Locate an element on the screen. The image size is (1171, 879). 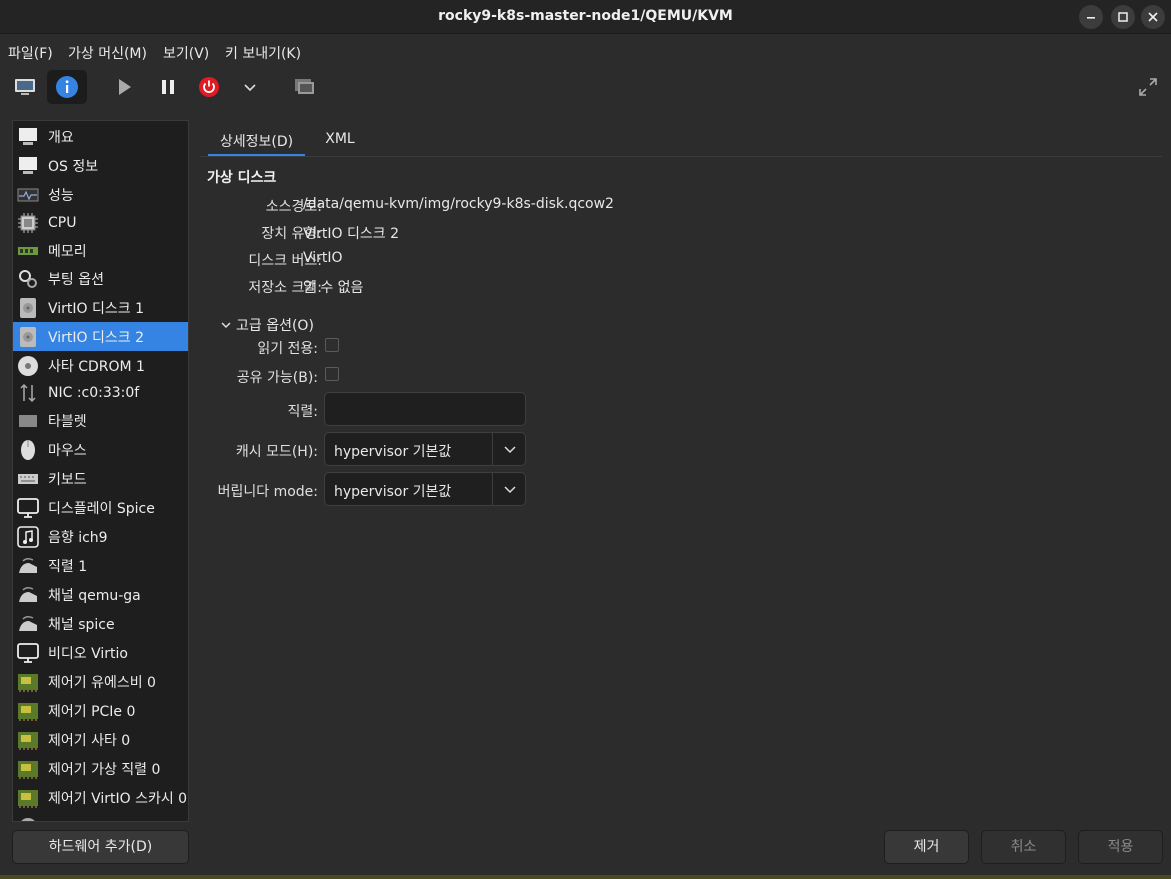
advanced-options-label: 고급 옵션(O) is located at coordinates (275, 326).